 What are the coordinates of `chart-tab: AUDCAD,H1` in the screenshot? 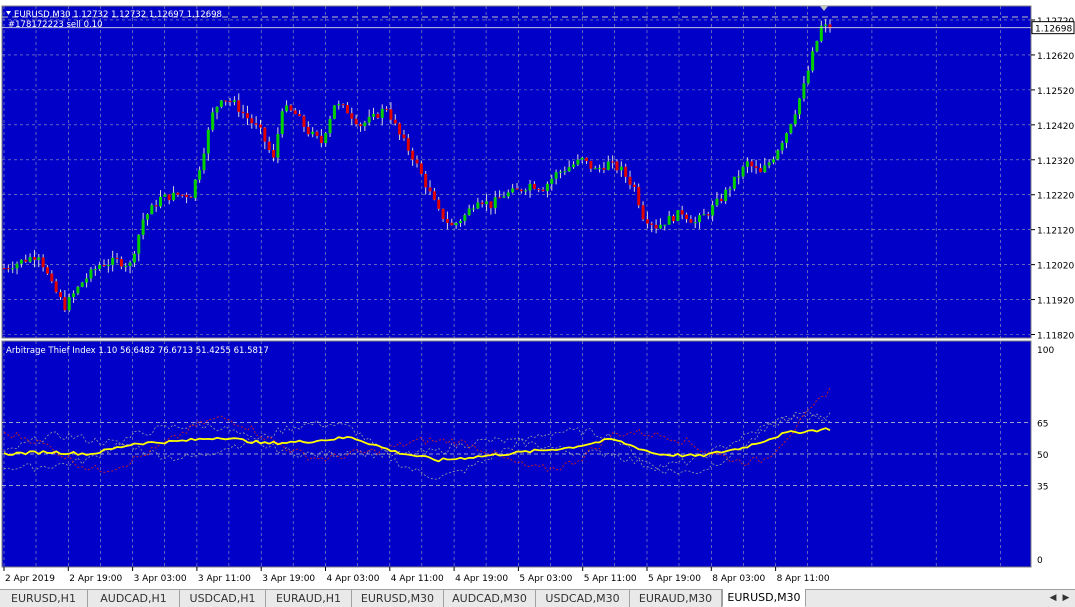 It's located at (134, 598).